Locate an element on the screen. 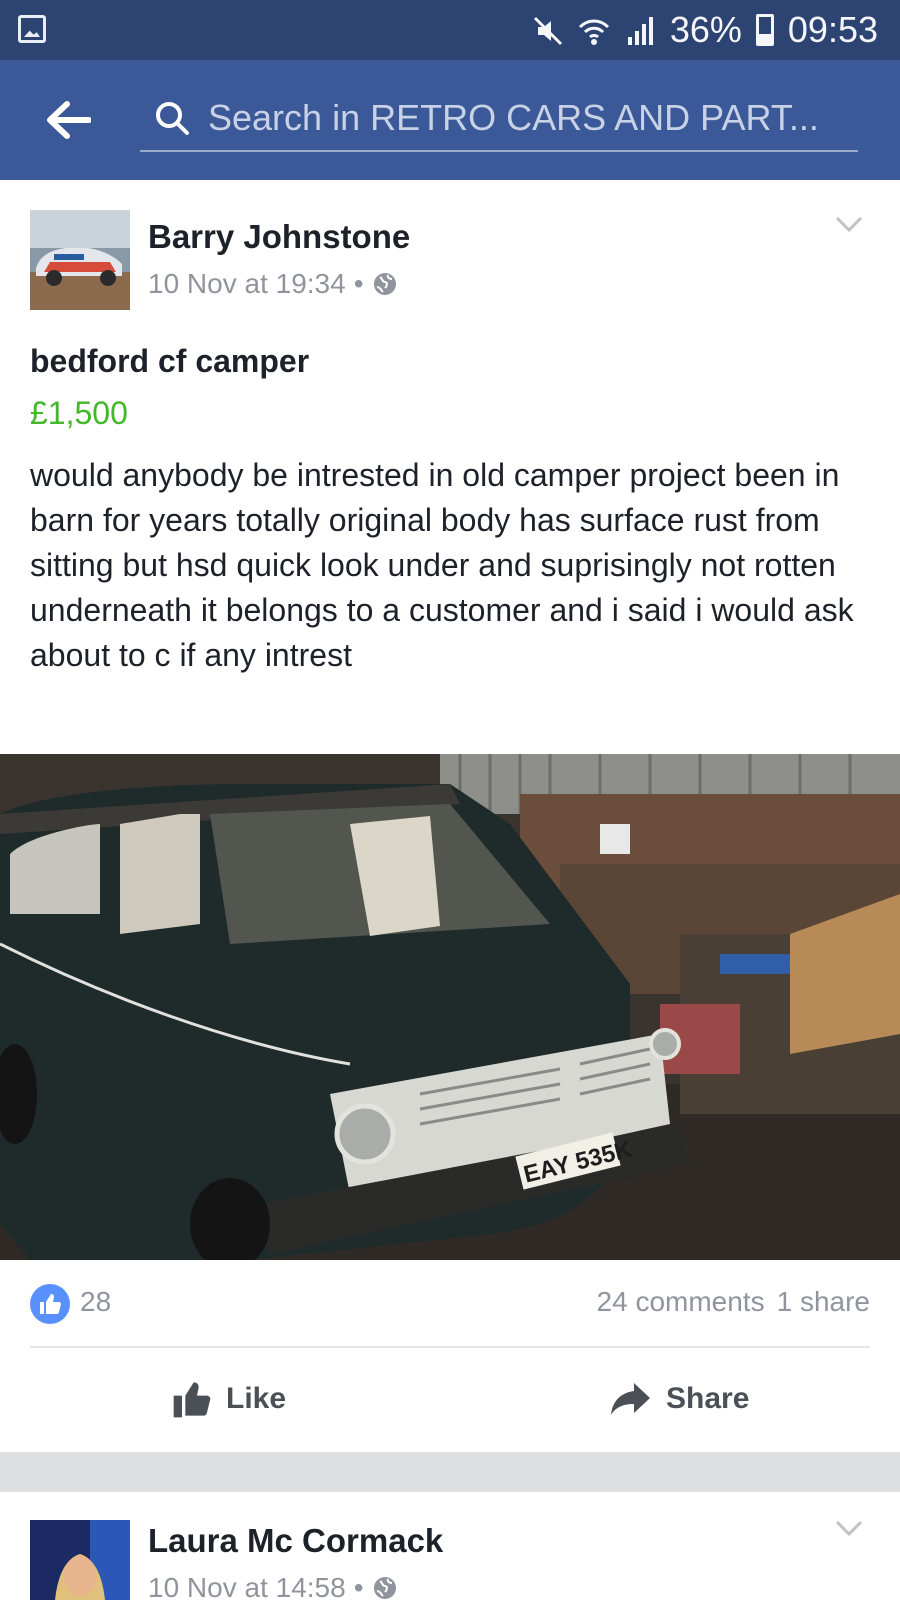 The width and height of the screenshot is (900, 1600). post-timestamp: 10 Nov at 19:34 is located at coordinates (247, 284).